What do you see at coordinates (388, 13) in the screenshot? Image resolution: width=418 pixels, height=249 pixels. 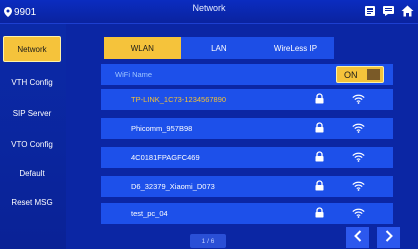 I see `message-icon` at bounding box center [388, 13].